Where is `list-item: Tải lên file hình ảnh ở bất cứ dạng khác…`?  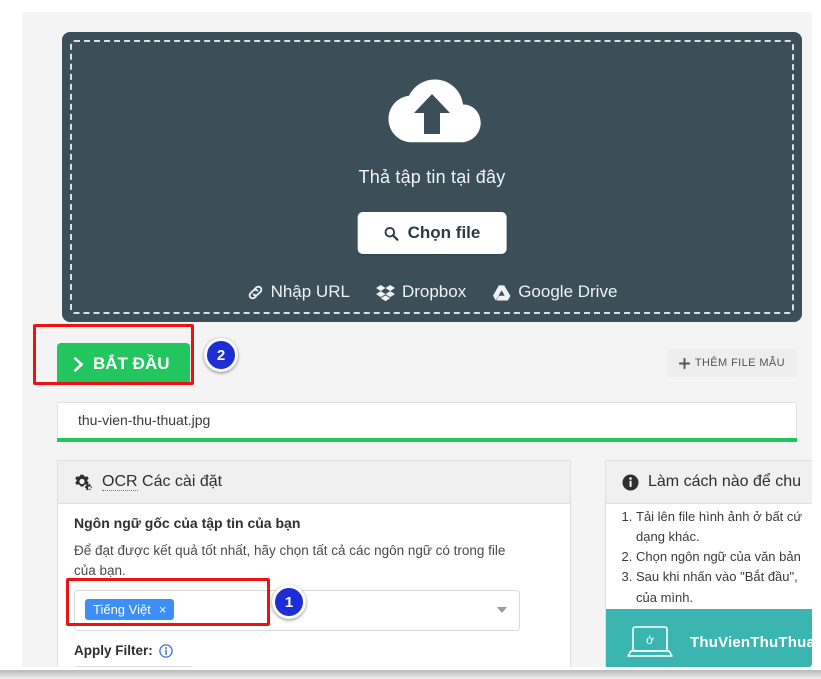 list-item: Tải lên file hình ảnh ở bất cứ dạng khác… is located at coordinates (724, 527).